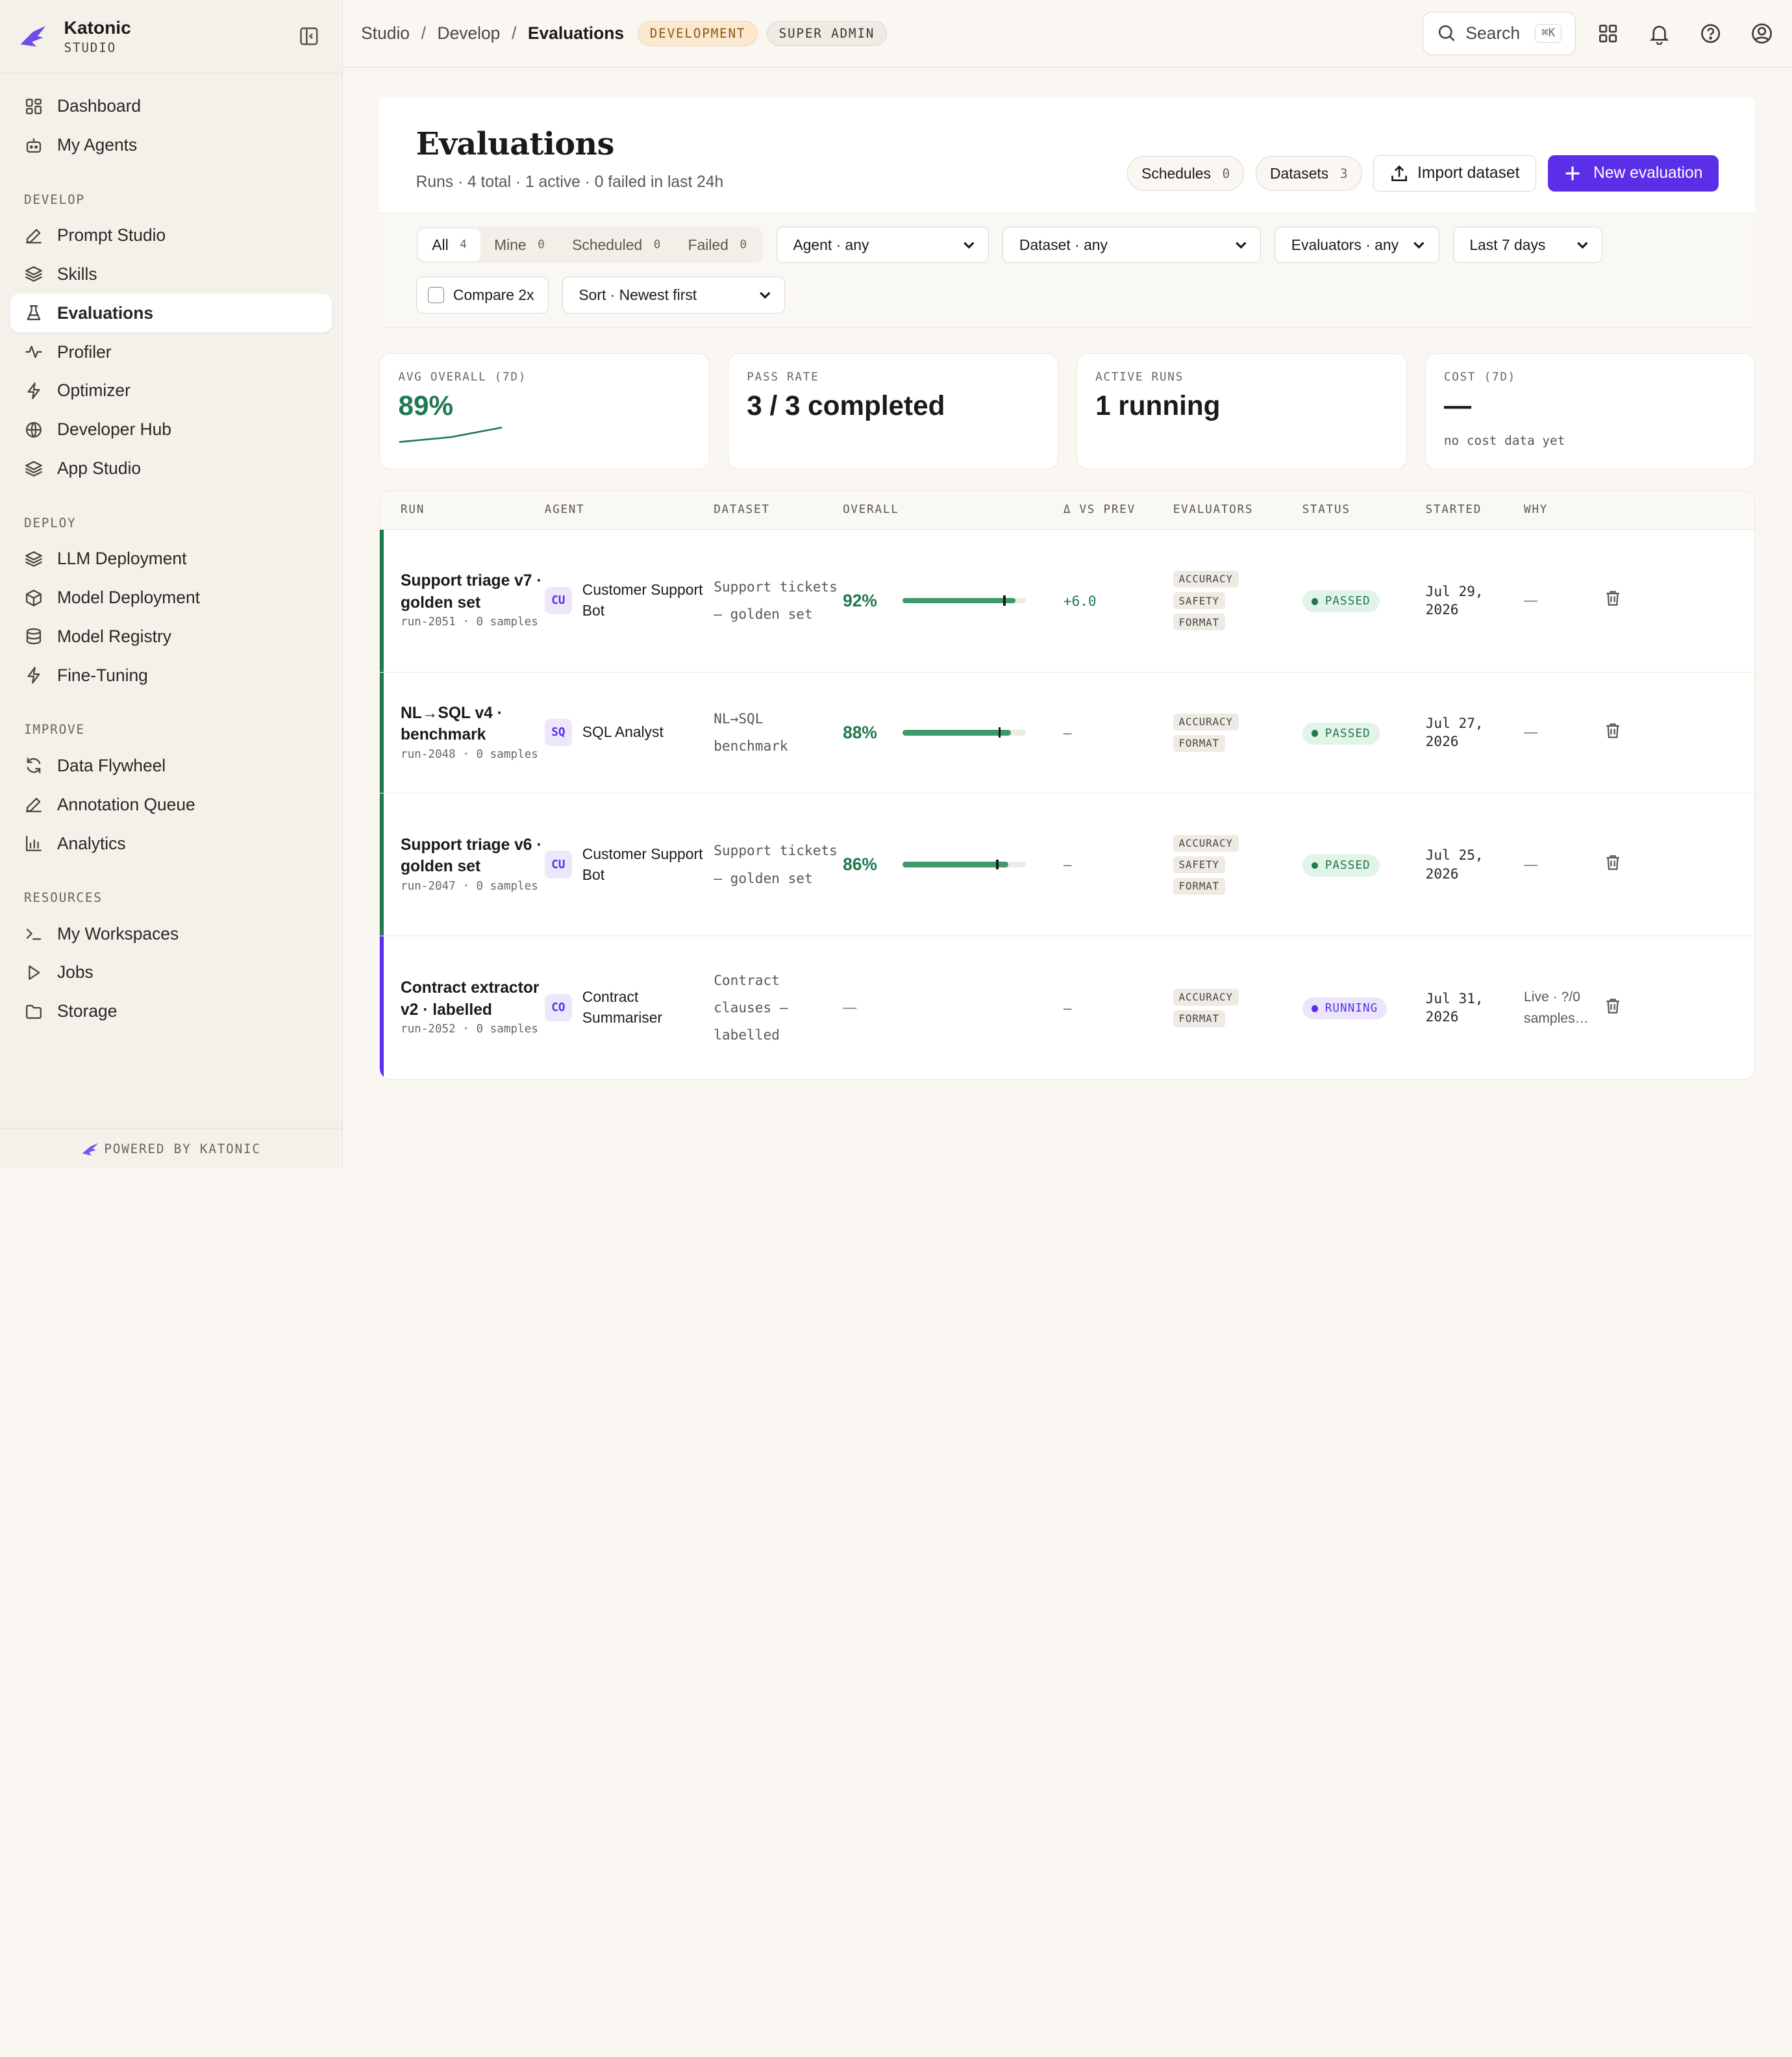 The width and height of the screenshot is (1792, 2057). What do you see at coordinates (544, 411) in the screenshot?
I see `avg-overall-card: AVG OVERALL (7D) 89%` at bounding box center [544, 411].